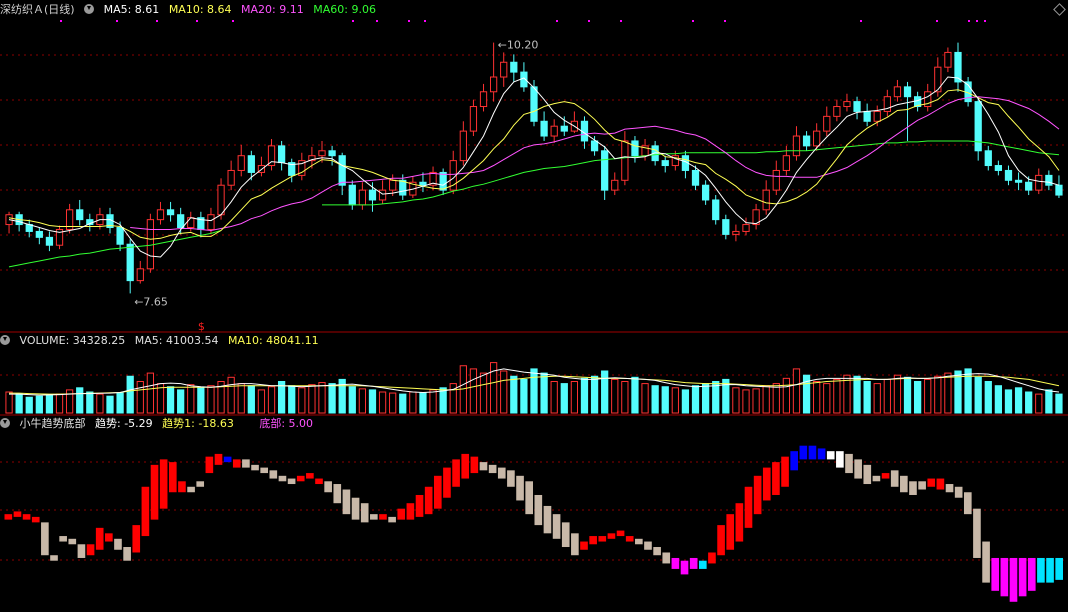 This screenshot has height=612, width=1068. What do you see at coordinates (37, 9) in the screenshot?
I see `stock-title: 深纺织Ａ(日线)` at bounding box center [37, 9].